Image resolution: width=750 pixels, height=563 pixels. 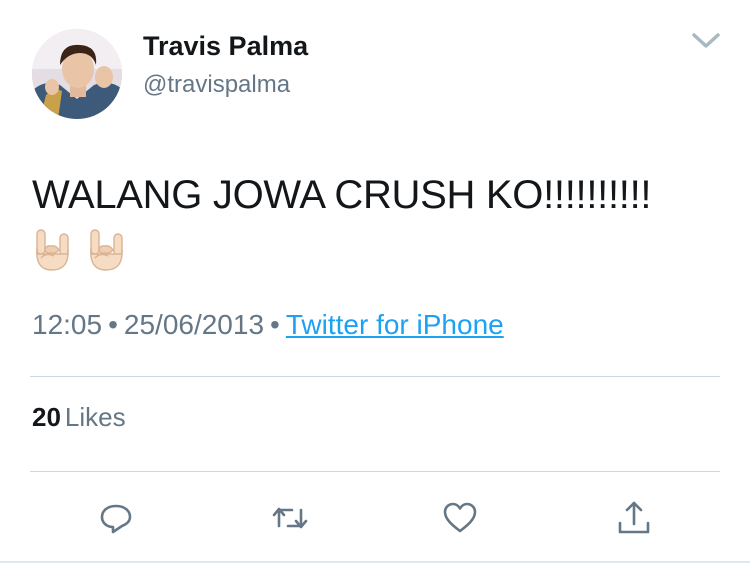 I want to click on likes-stat: 20 Likes, so click(x=79, y=417).